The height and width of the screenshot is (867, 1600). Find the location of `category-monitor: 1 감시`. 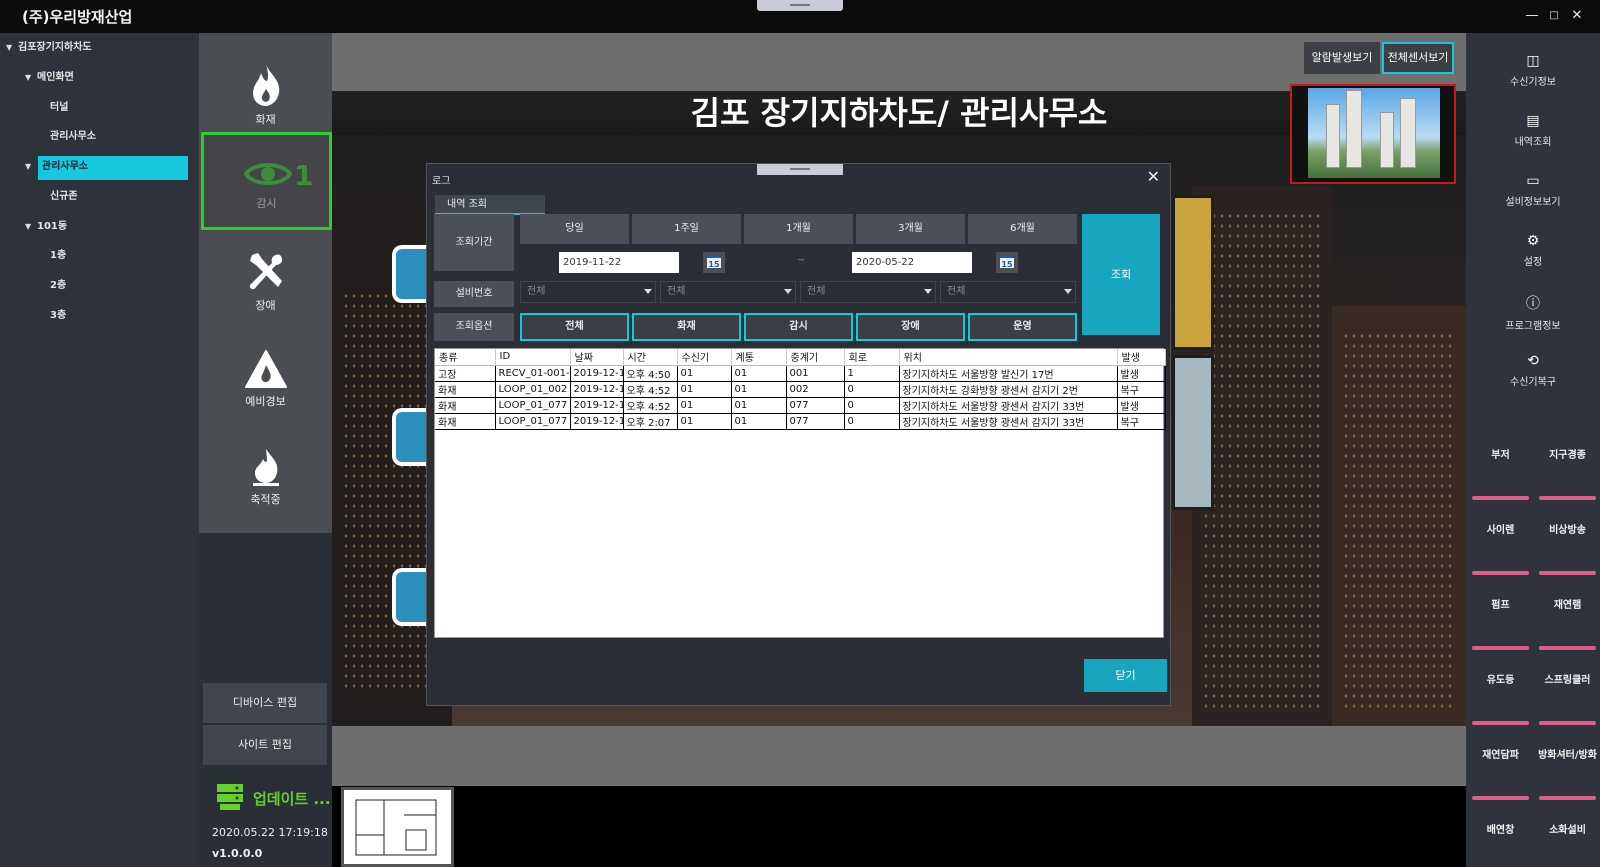

category-monitor: 1 감시 is located at coordinates (266, 181).